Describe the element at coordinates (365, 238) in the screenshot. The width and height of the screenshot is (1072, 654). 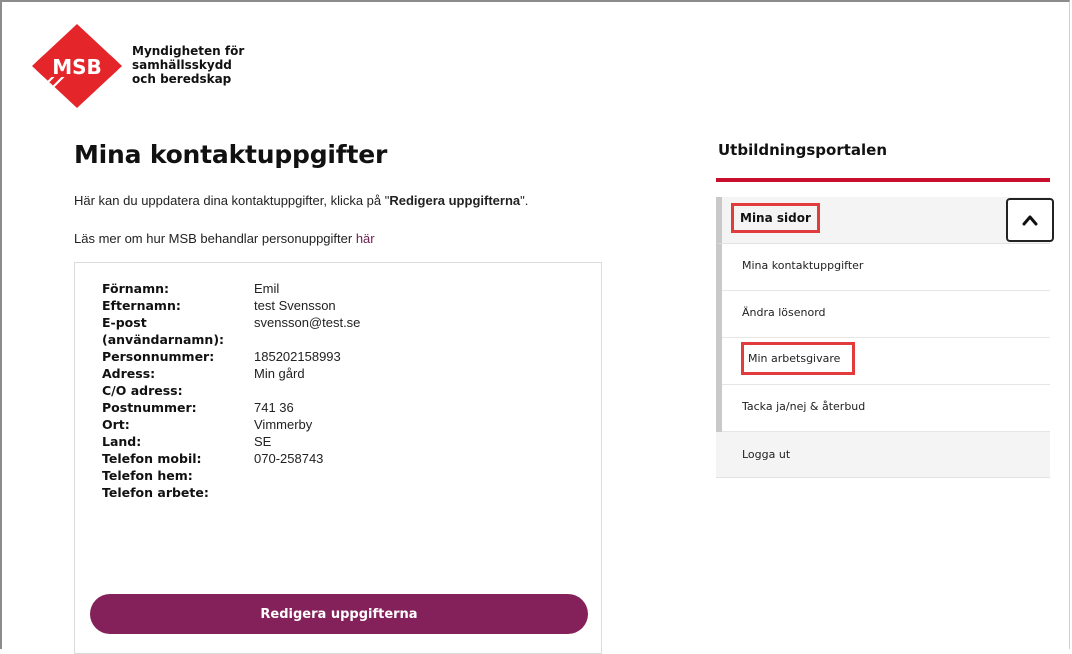
I see `privacy-link: här` at that location.